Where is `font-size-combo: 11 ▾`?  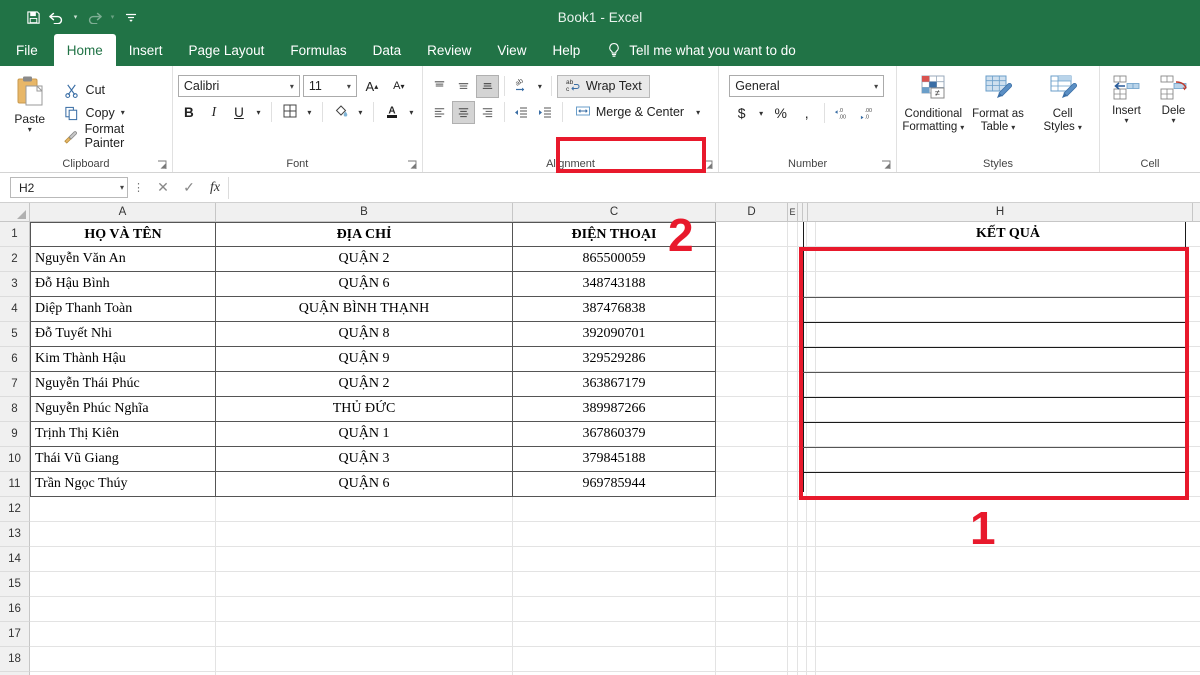 font-size-combo: 11 ▾ is located at coordinates (329, 86).